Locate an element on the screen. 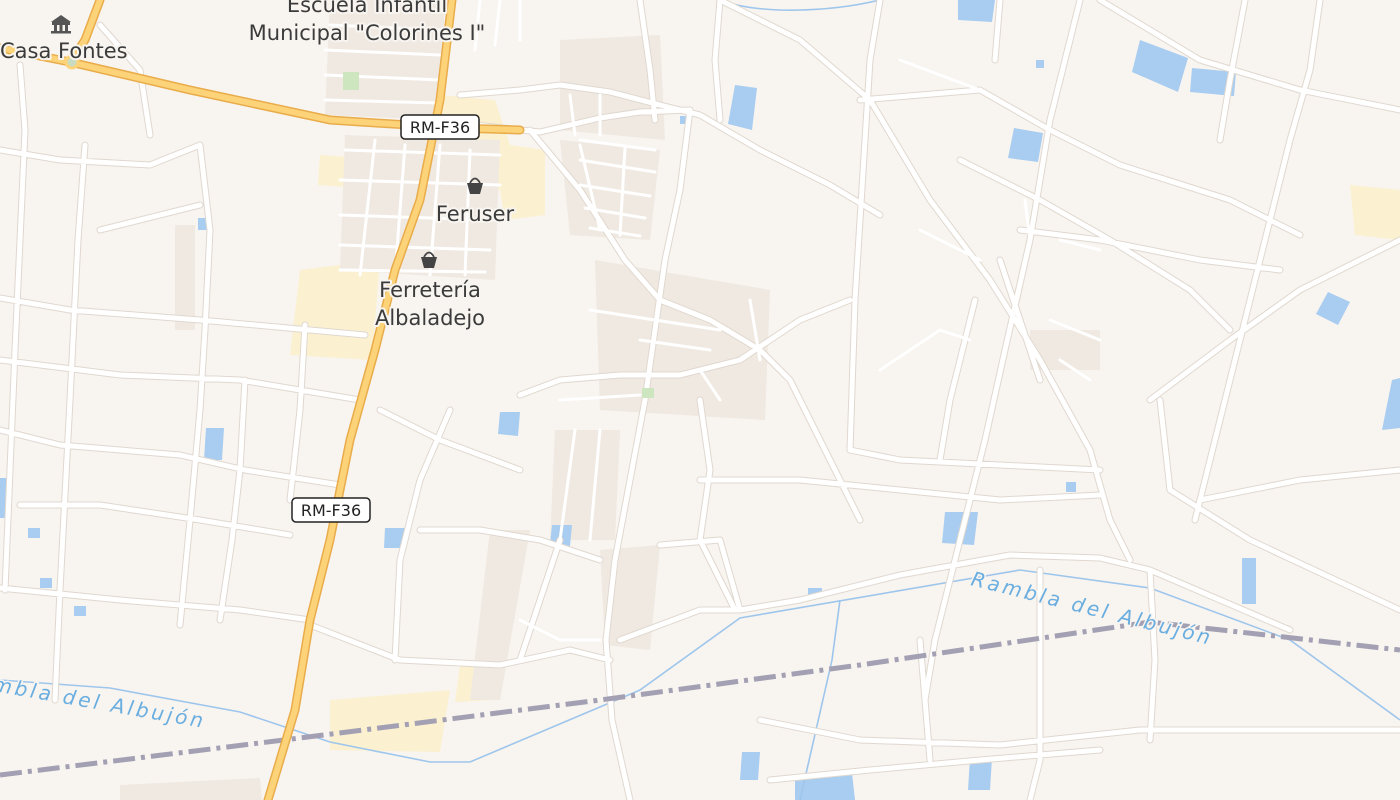 This screenshot has height=800, width=1400. place-label-line: Ferretería is located at coordinates (430, 290).